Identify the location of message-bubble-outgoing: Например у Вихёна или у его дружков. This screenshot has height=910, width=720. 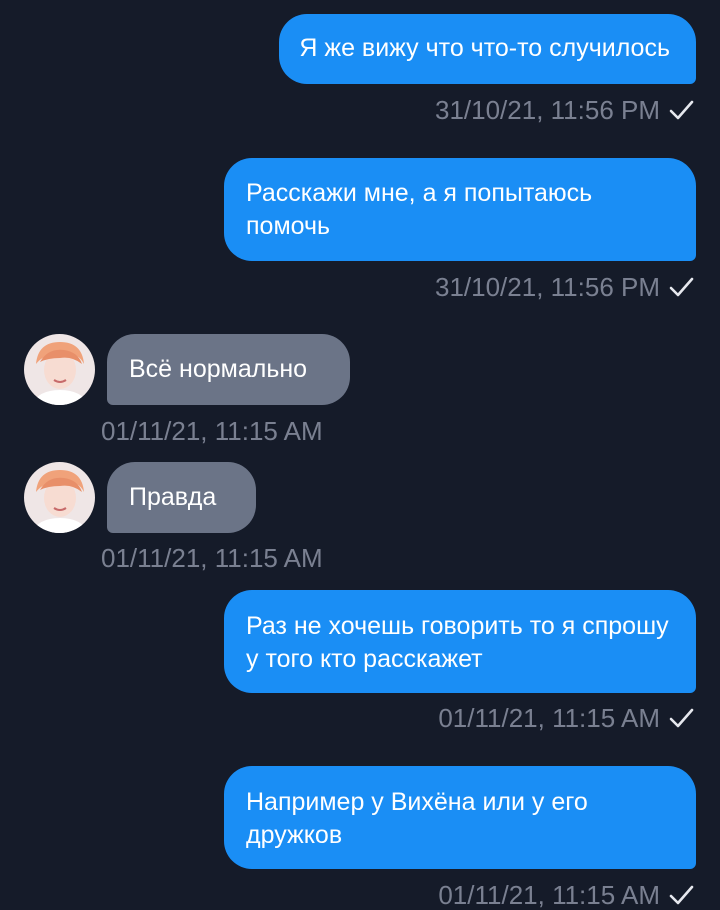
(460, 817).